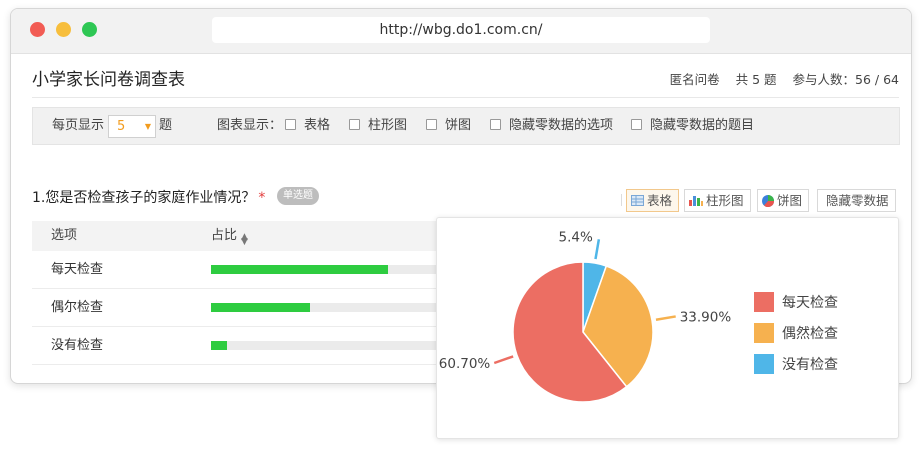  I want to click on per-page-label: 每页显示, so click(78, 125).